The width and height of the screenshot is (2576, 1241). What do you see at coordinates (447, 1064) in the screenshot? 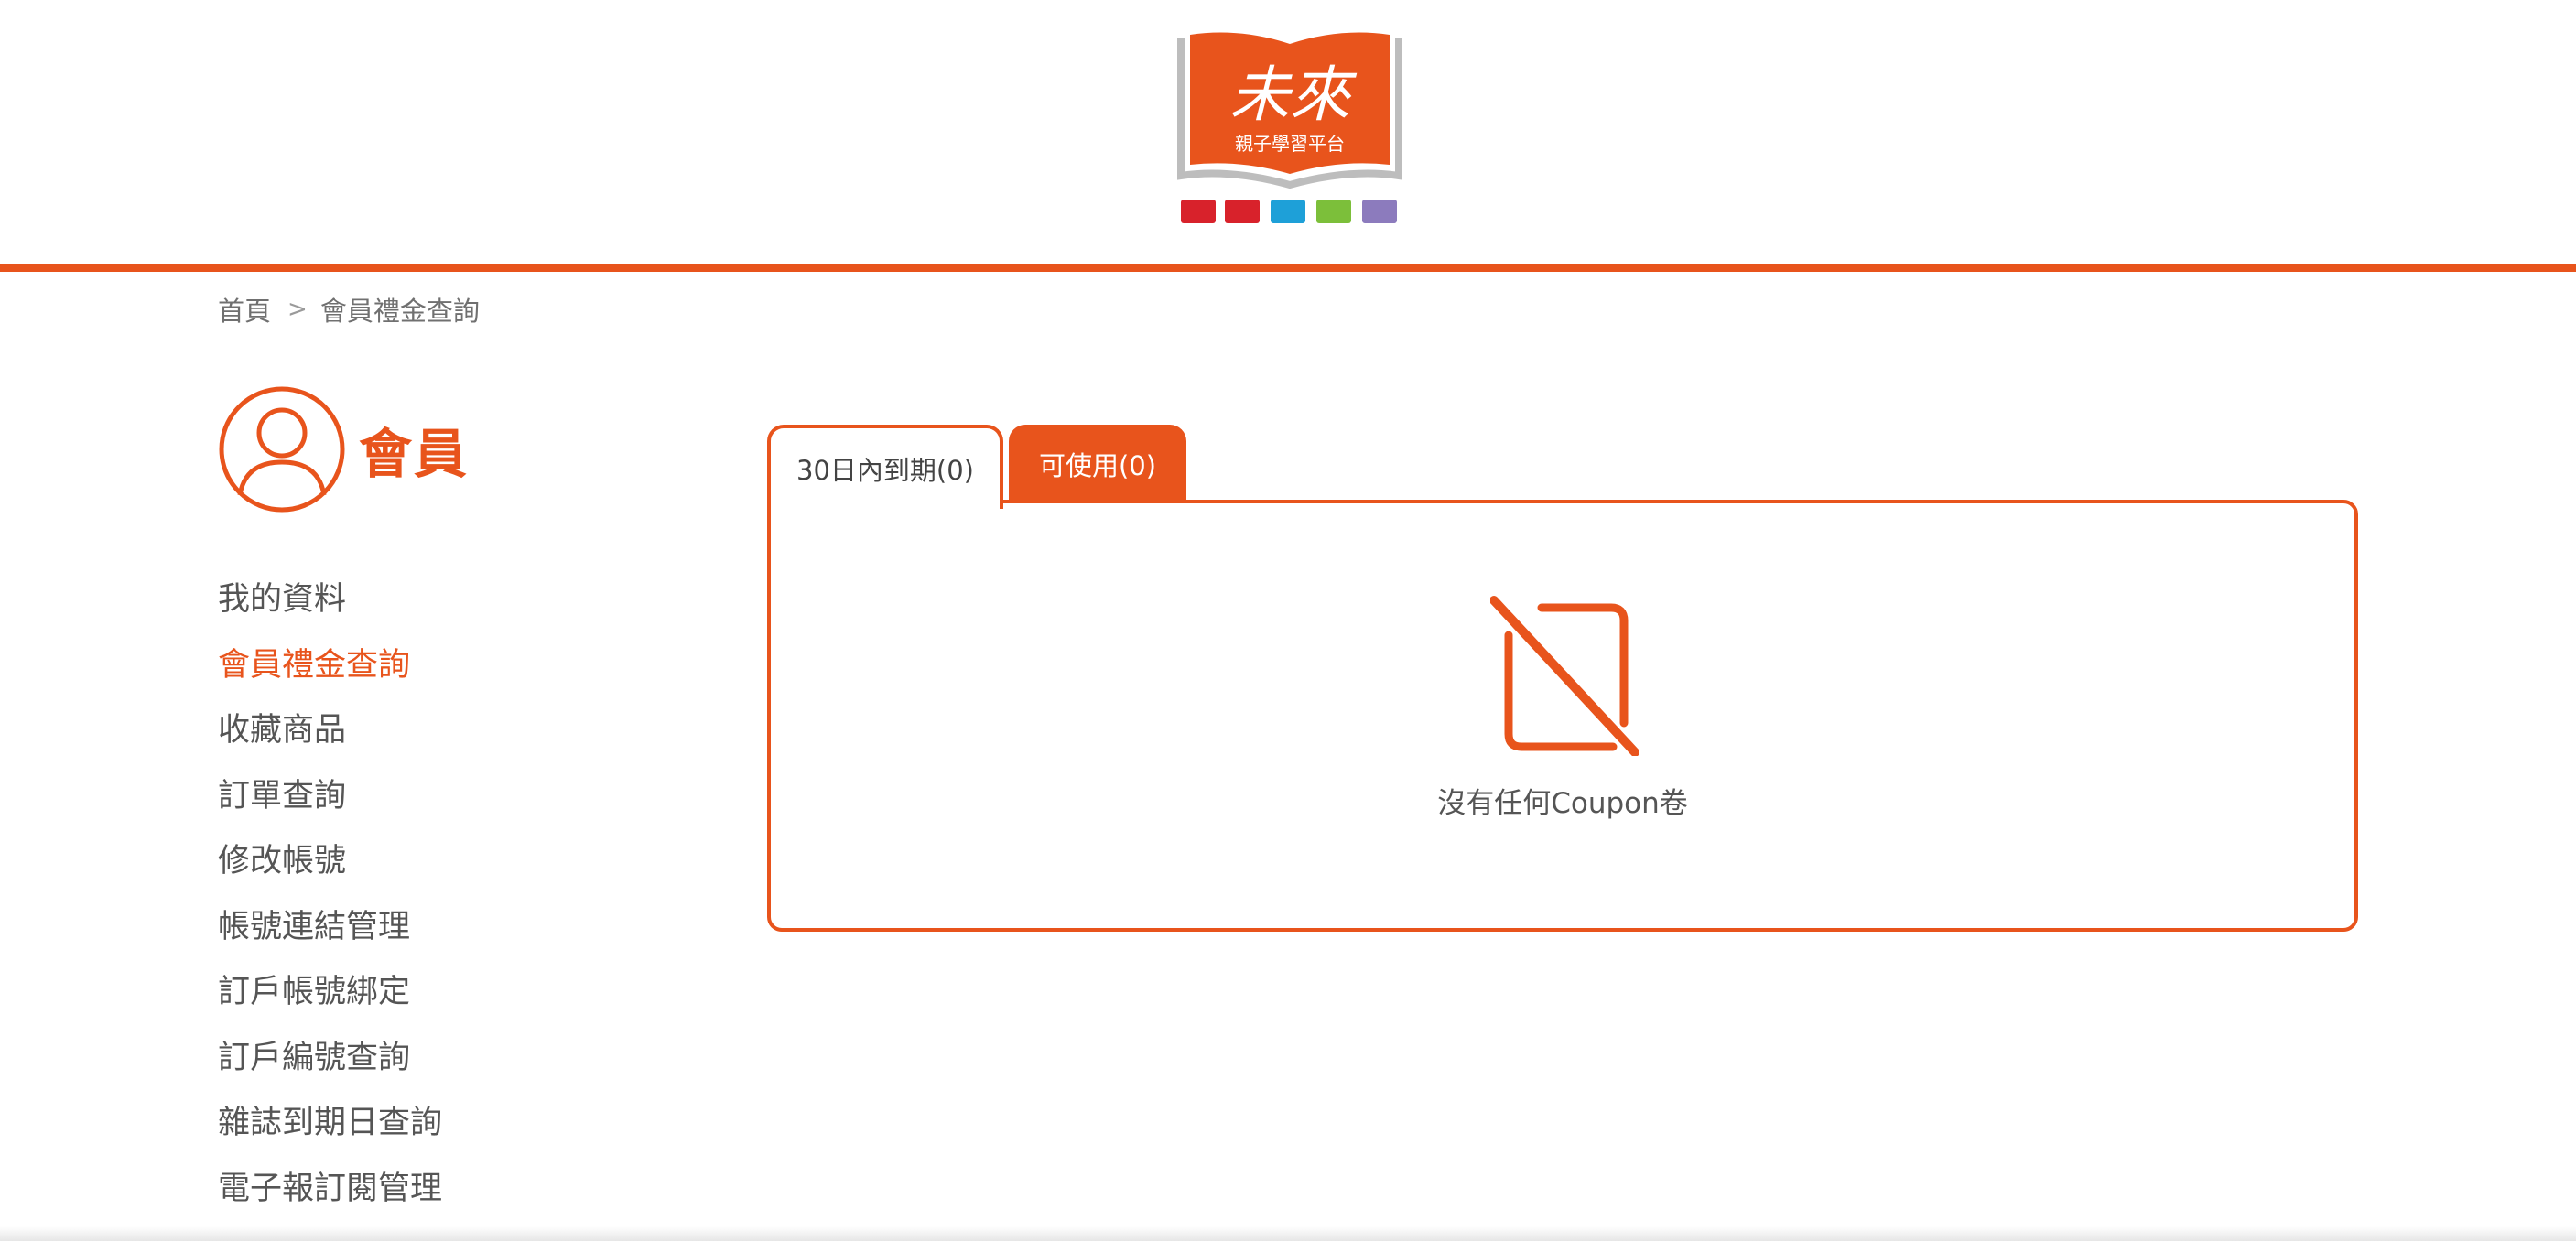
I see `menu-item-subscriber-number: 訂戶編號查詢` at bounding box center [447, 1064].